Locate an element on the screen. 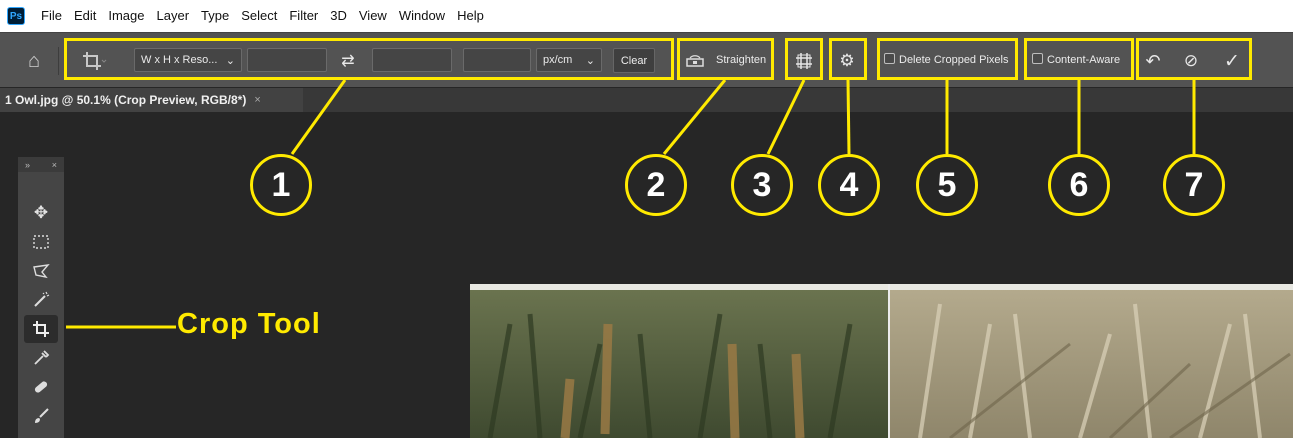  magic-wand-icon is located at coordinates (41, 300).